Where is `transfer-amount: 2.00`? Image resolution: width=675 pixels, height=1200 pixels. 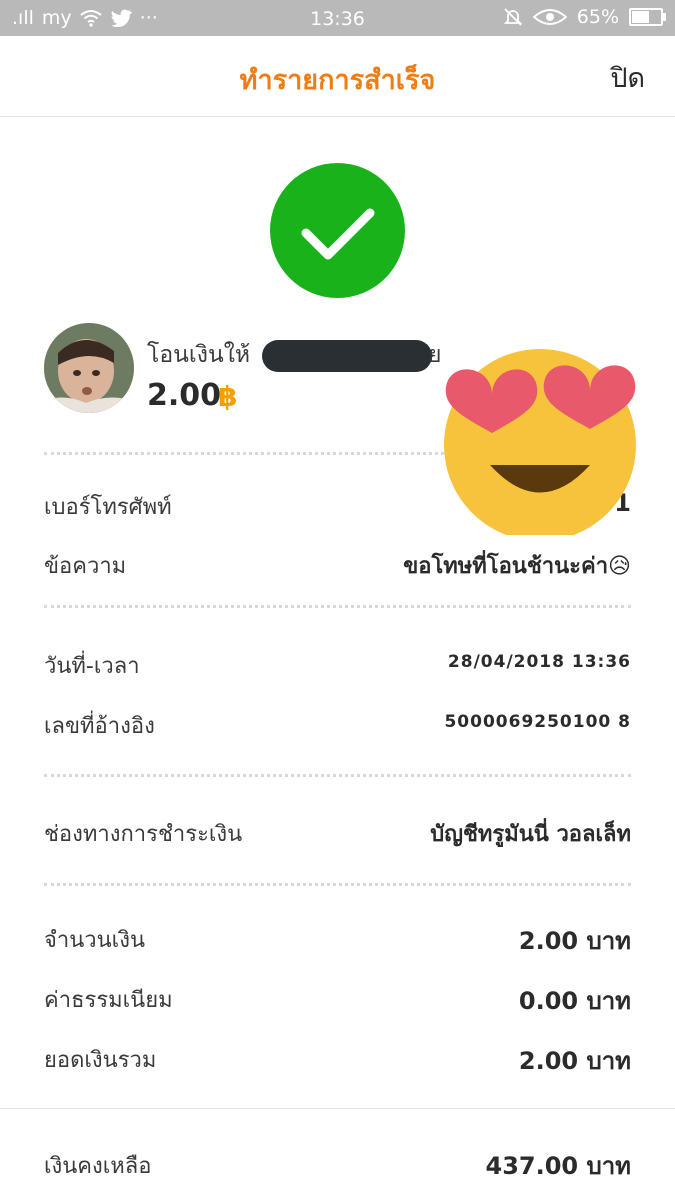
transfer-amount: 2.00 is located at coordinates (184, 395).